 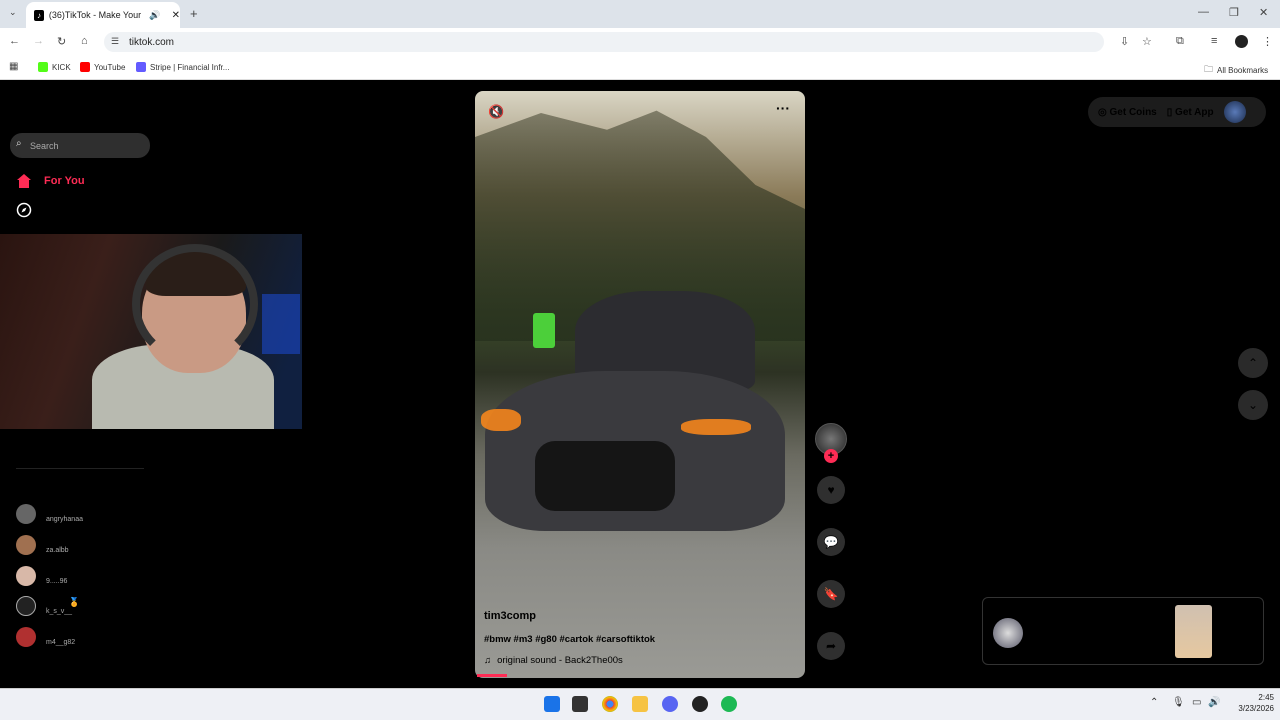 I want to click on save-button: 🔖, so click(x=831, y=594).